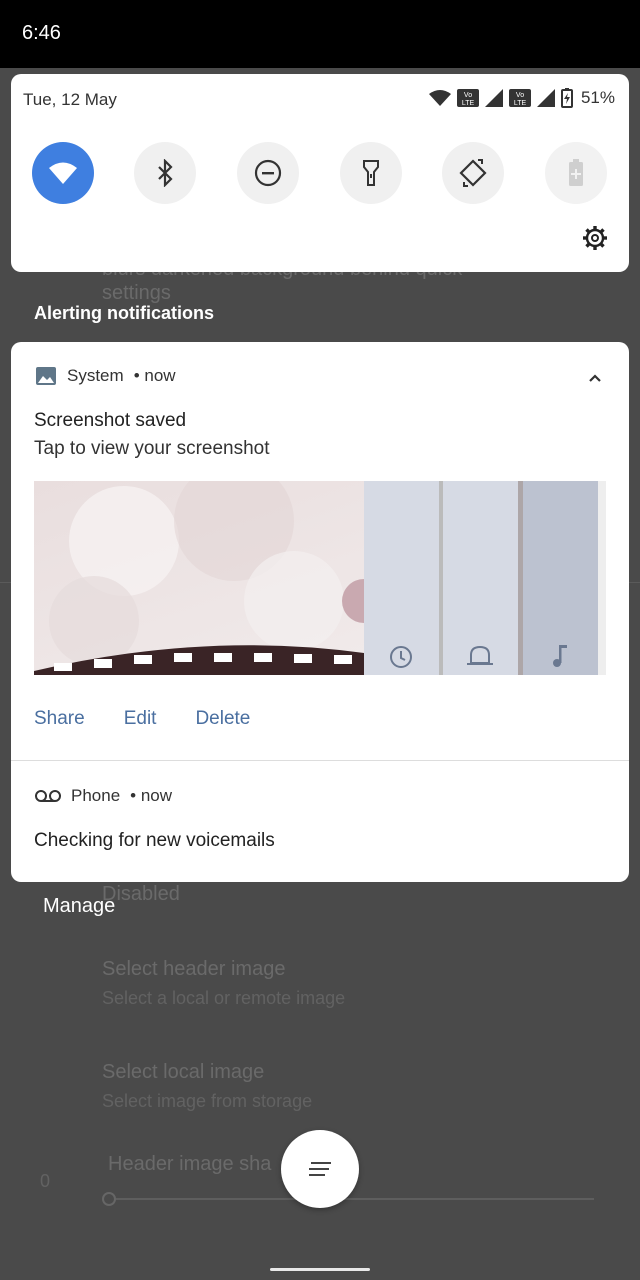 This screenshot has height=1280, width=640. I want to click on image-icon, so click(46, 376).